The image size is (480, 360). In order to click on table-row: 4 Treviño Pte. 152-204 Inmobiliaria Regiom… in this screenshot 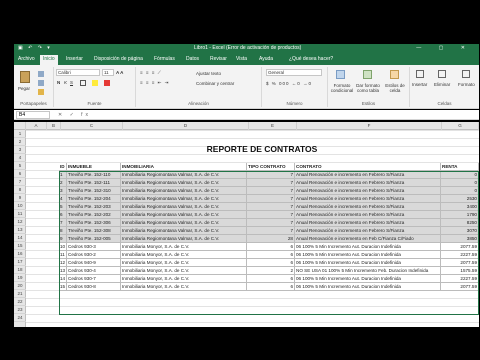, I will do `click(269, 199)`.